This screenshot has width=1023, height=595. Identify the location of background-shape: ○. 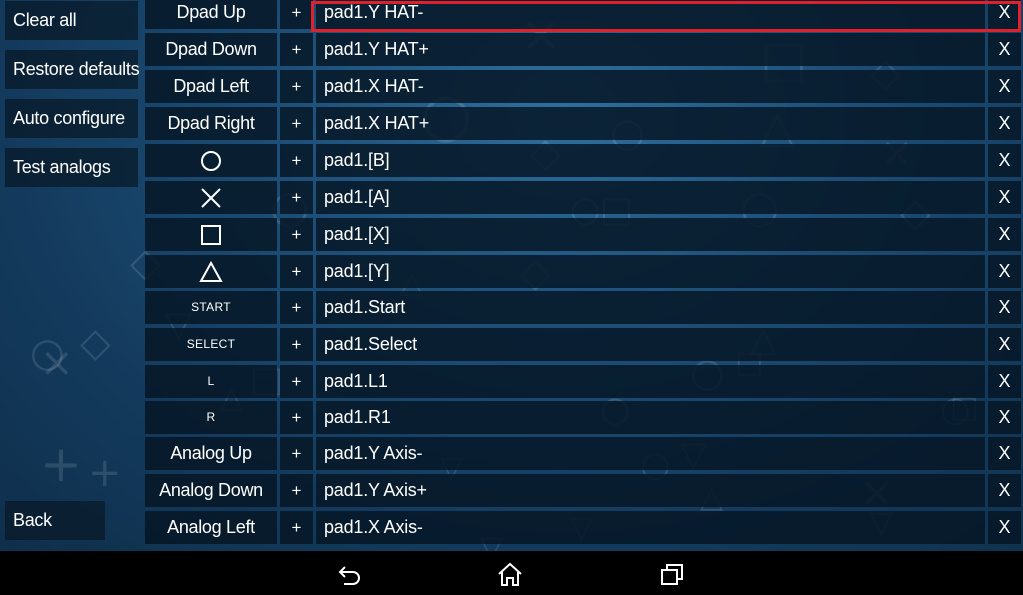
(47, 353).